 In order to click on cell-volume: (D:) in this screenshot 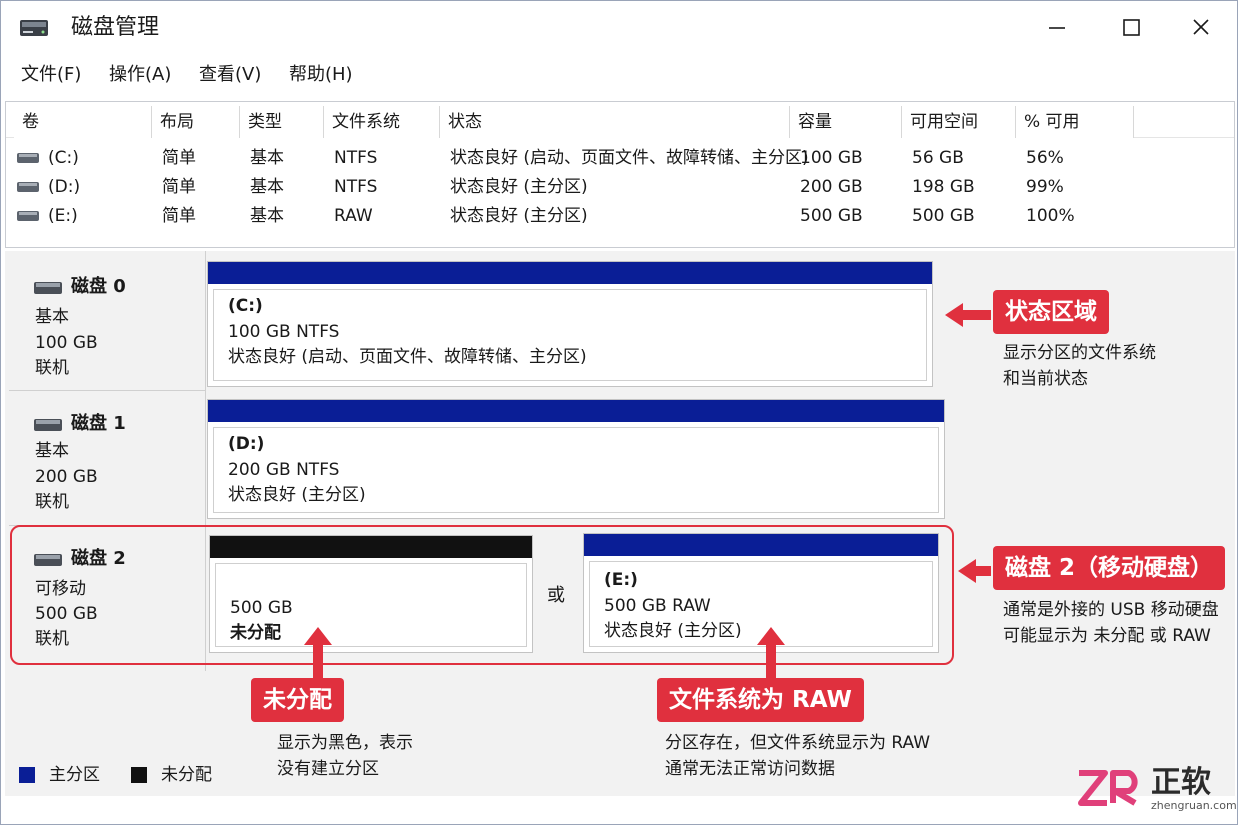, I will do `click(64, 187)`.